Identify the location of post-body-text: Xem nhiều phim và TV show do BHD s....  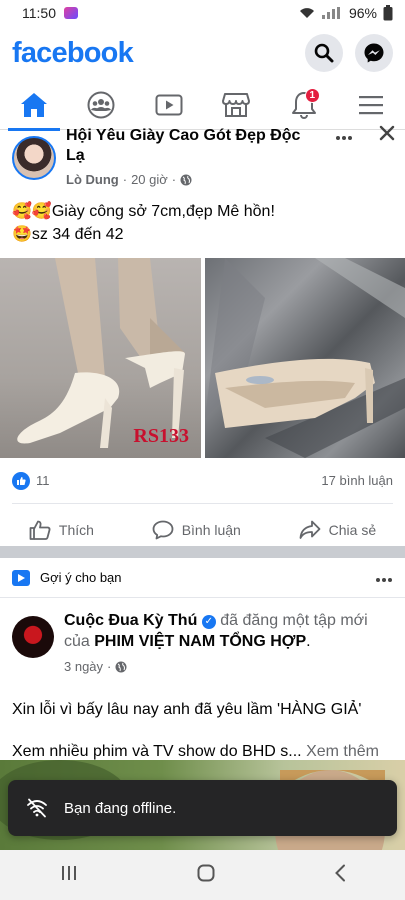
(157, 751).